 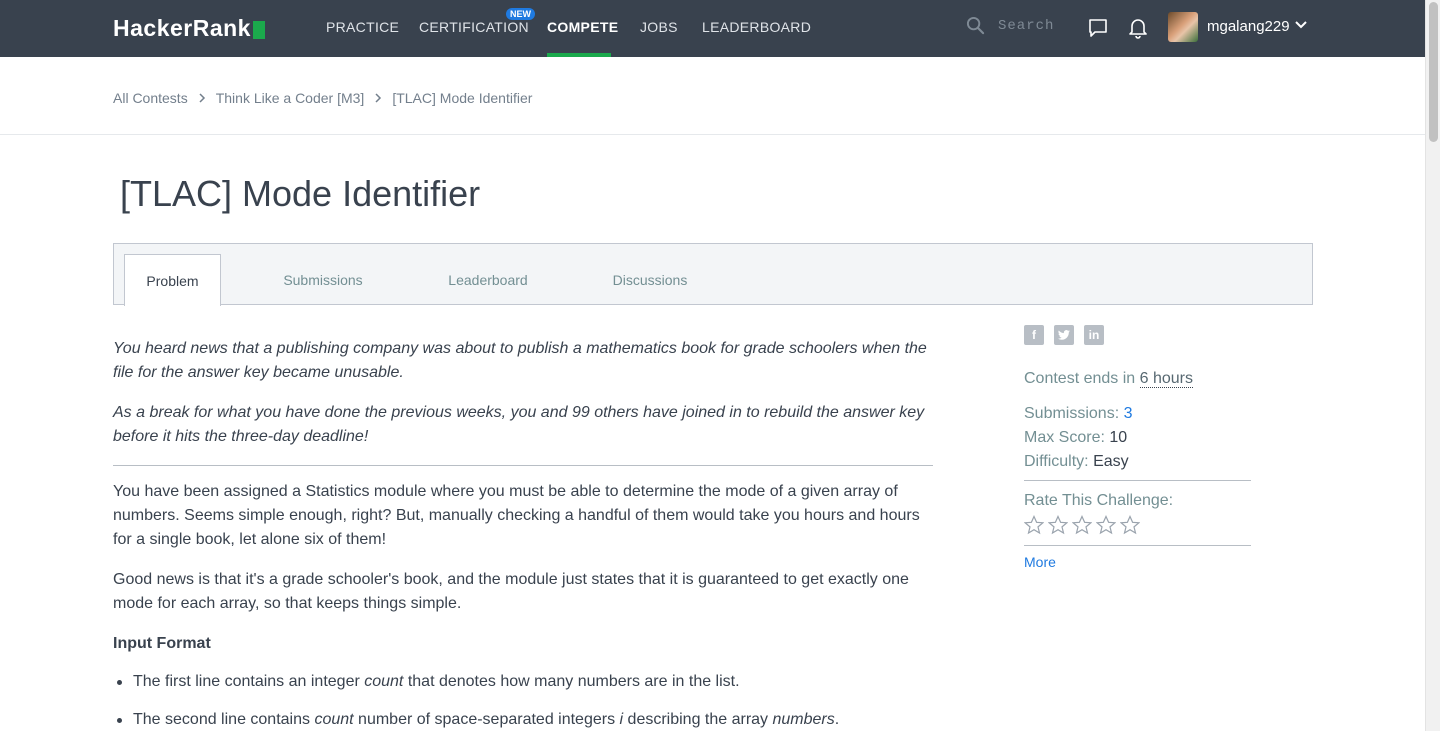 I want to click on bullet-text: The first line contains an integer, so click(x=249, y=681).